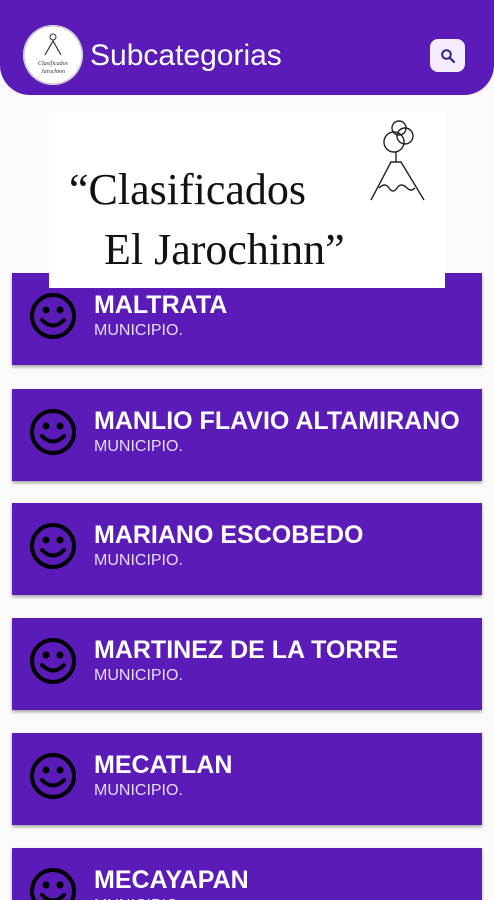 This screenshot has height=900, width=494. What do you see at coordinates (53, 72) in the screenshot?
I see `logo-text-line2: Jarochinn` at bounding box center [53, 72].